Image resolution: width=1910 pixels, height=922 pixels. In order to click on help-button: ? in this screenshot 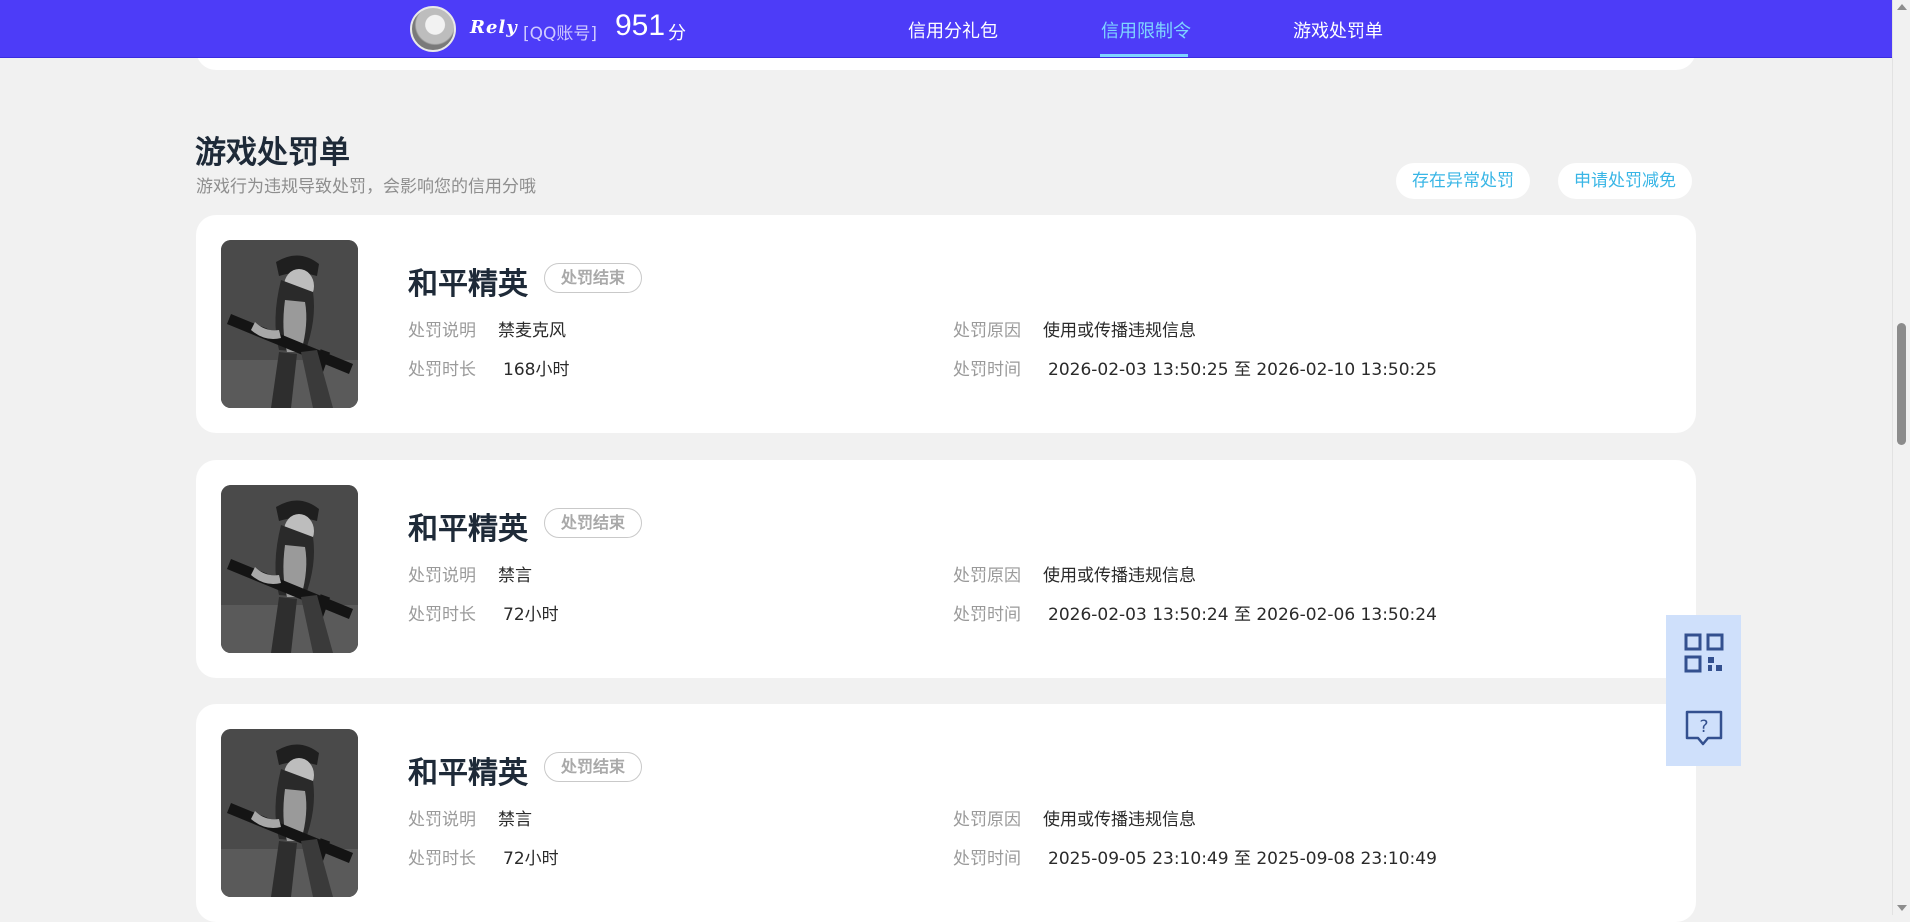, I will do `click(1703, 728)`.